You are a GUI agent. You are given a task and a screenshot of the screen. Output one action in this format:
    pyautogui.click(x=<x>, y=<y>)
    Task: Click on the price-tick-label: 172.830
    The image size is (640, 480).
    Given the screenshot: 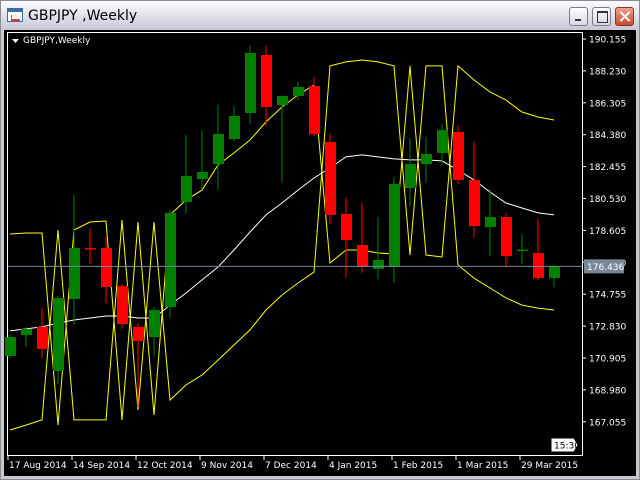 What is the action you would take?
    pyautogui.click(x=607, y=328)
    